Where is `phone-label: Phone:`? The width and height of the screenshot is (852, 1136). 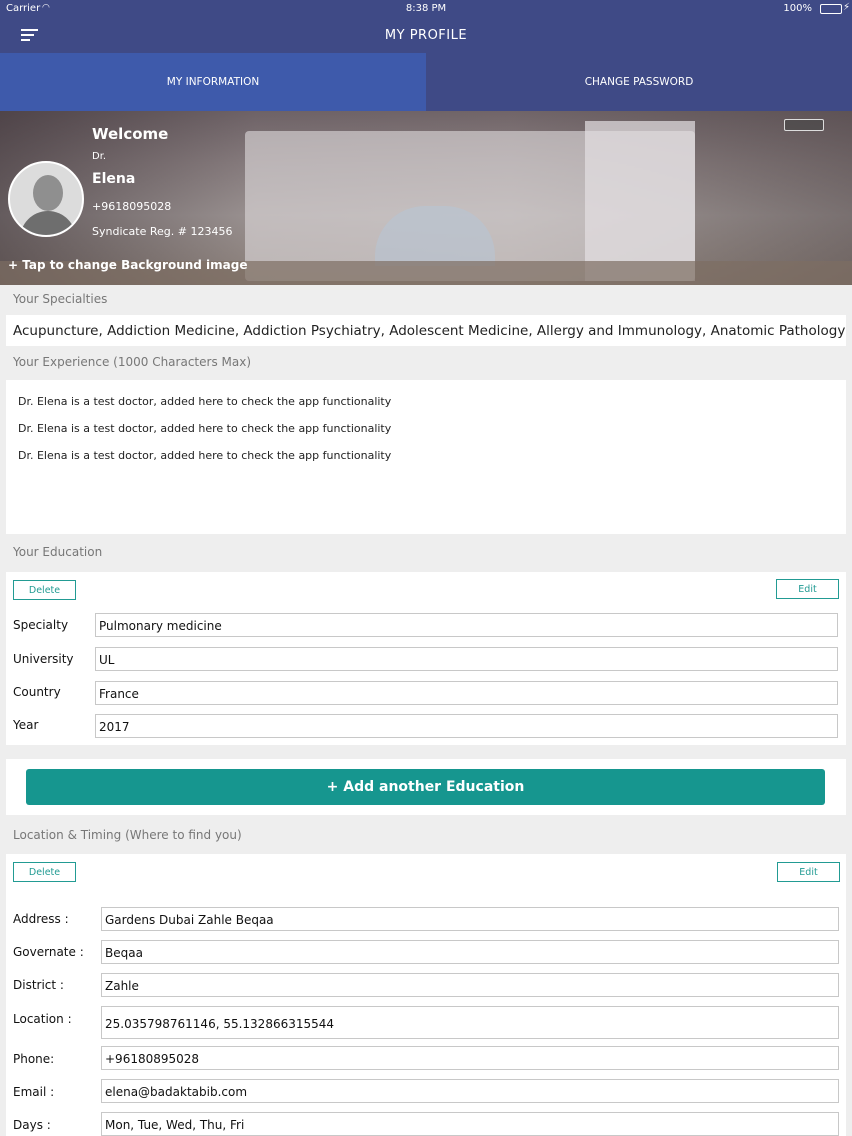 phone-label: Phone: is located at coordinates (34, 1059).